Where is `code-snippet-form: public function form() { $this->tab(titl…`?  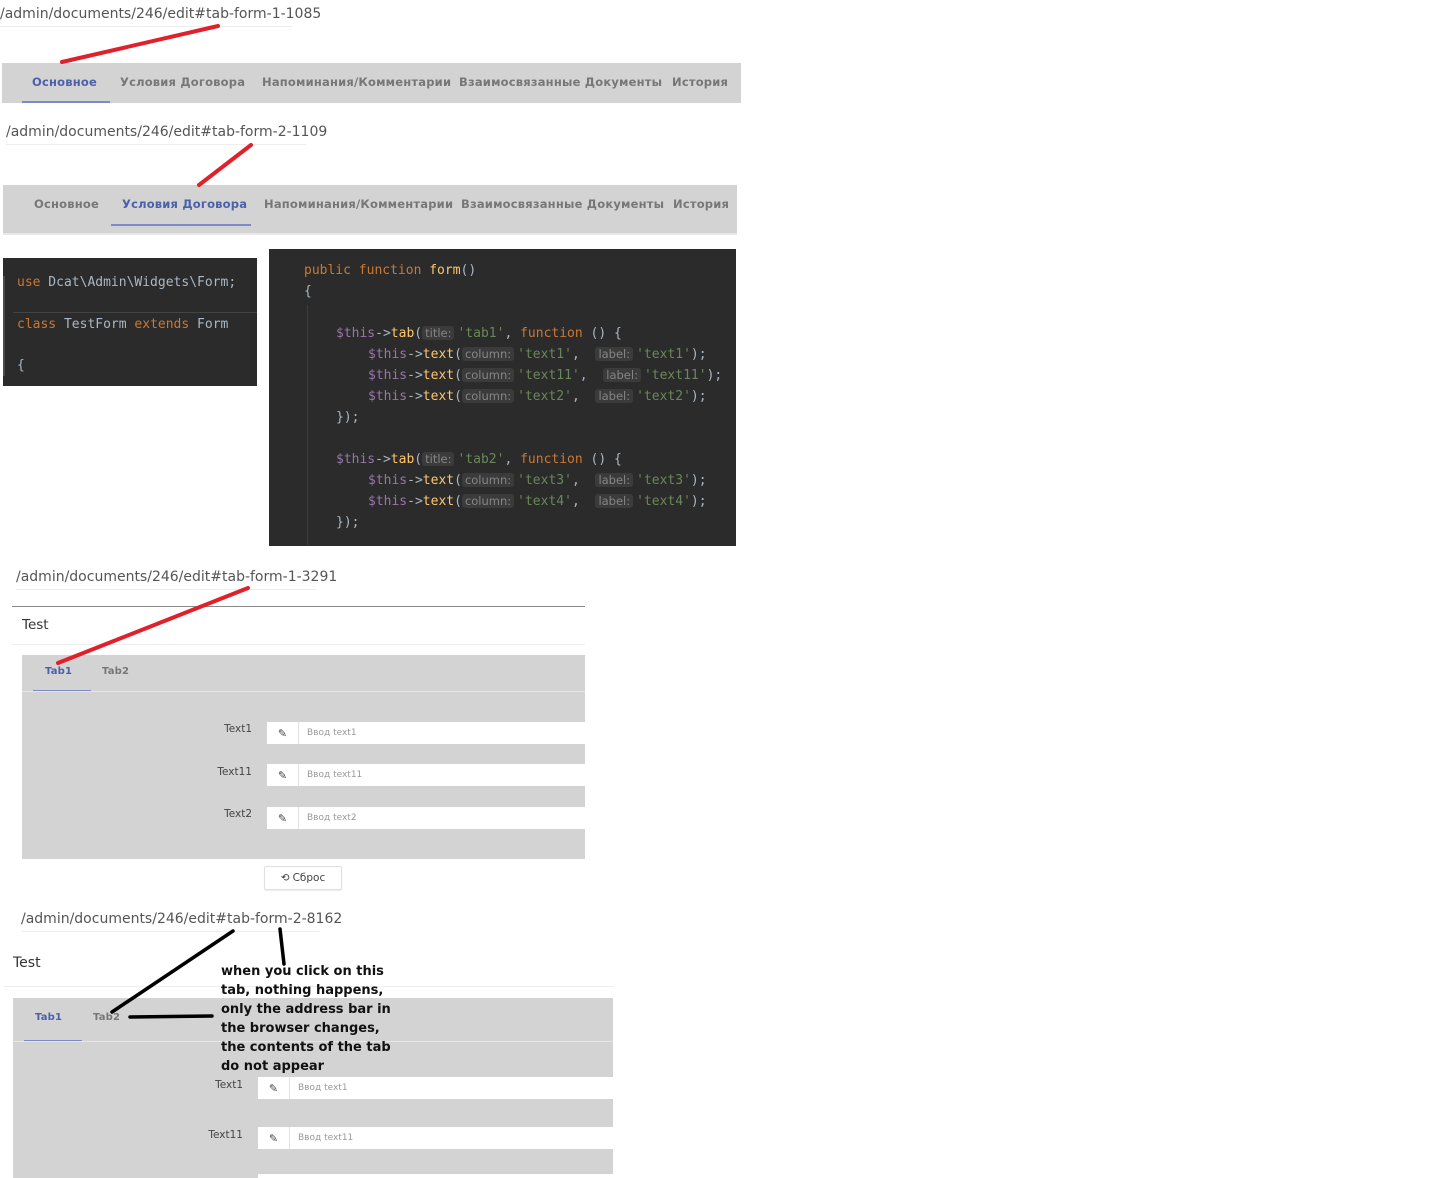
code-snippet-form: public function form() { $this->tab(titl… is located at coordinates (502, 397).